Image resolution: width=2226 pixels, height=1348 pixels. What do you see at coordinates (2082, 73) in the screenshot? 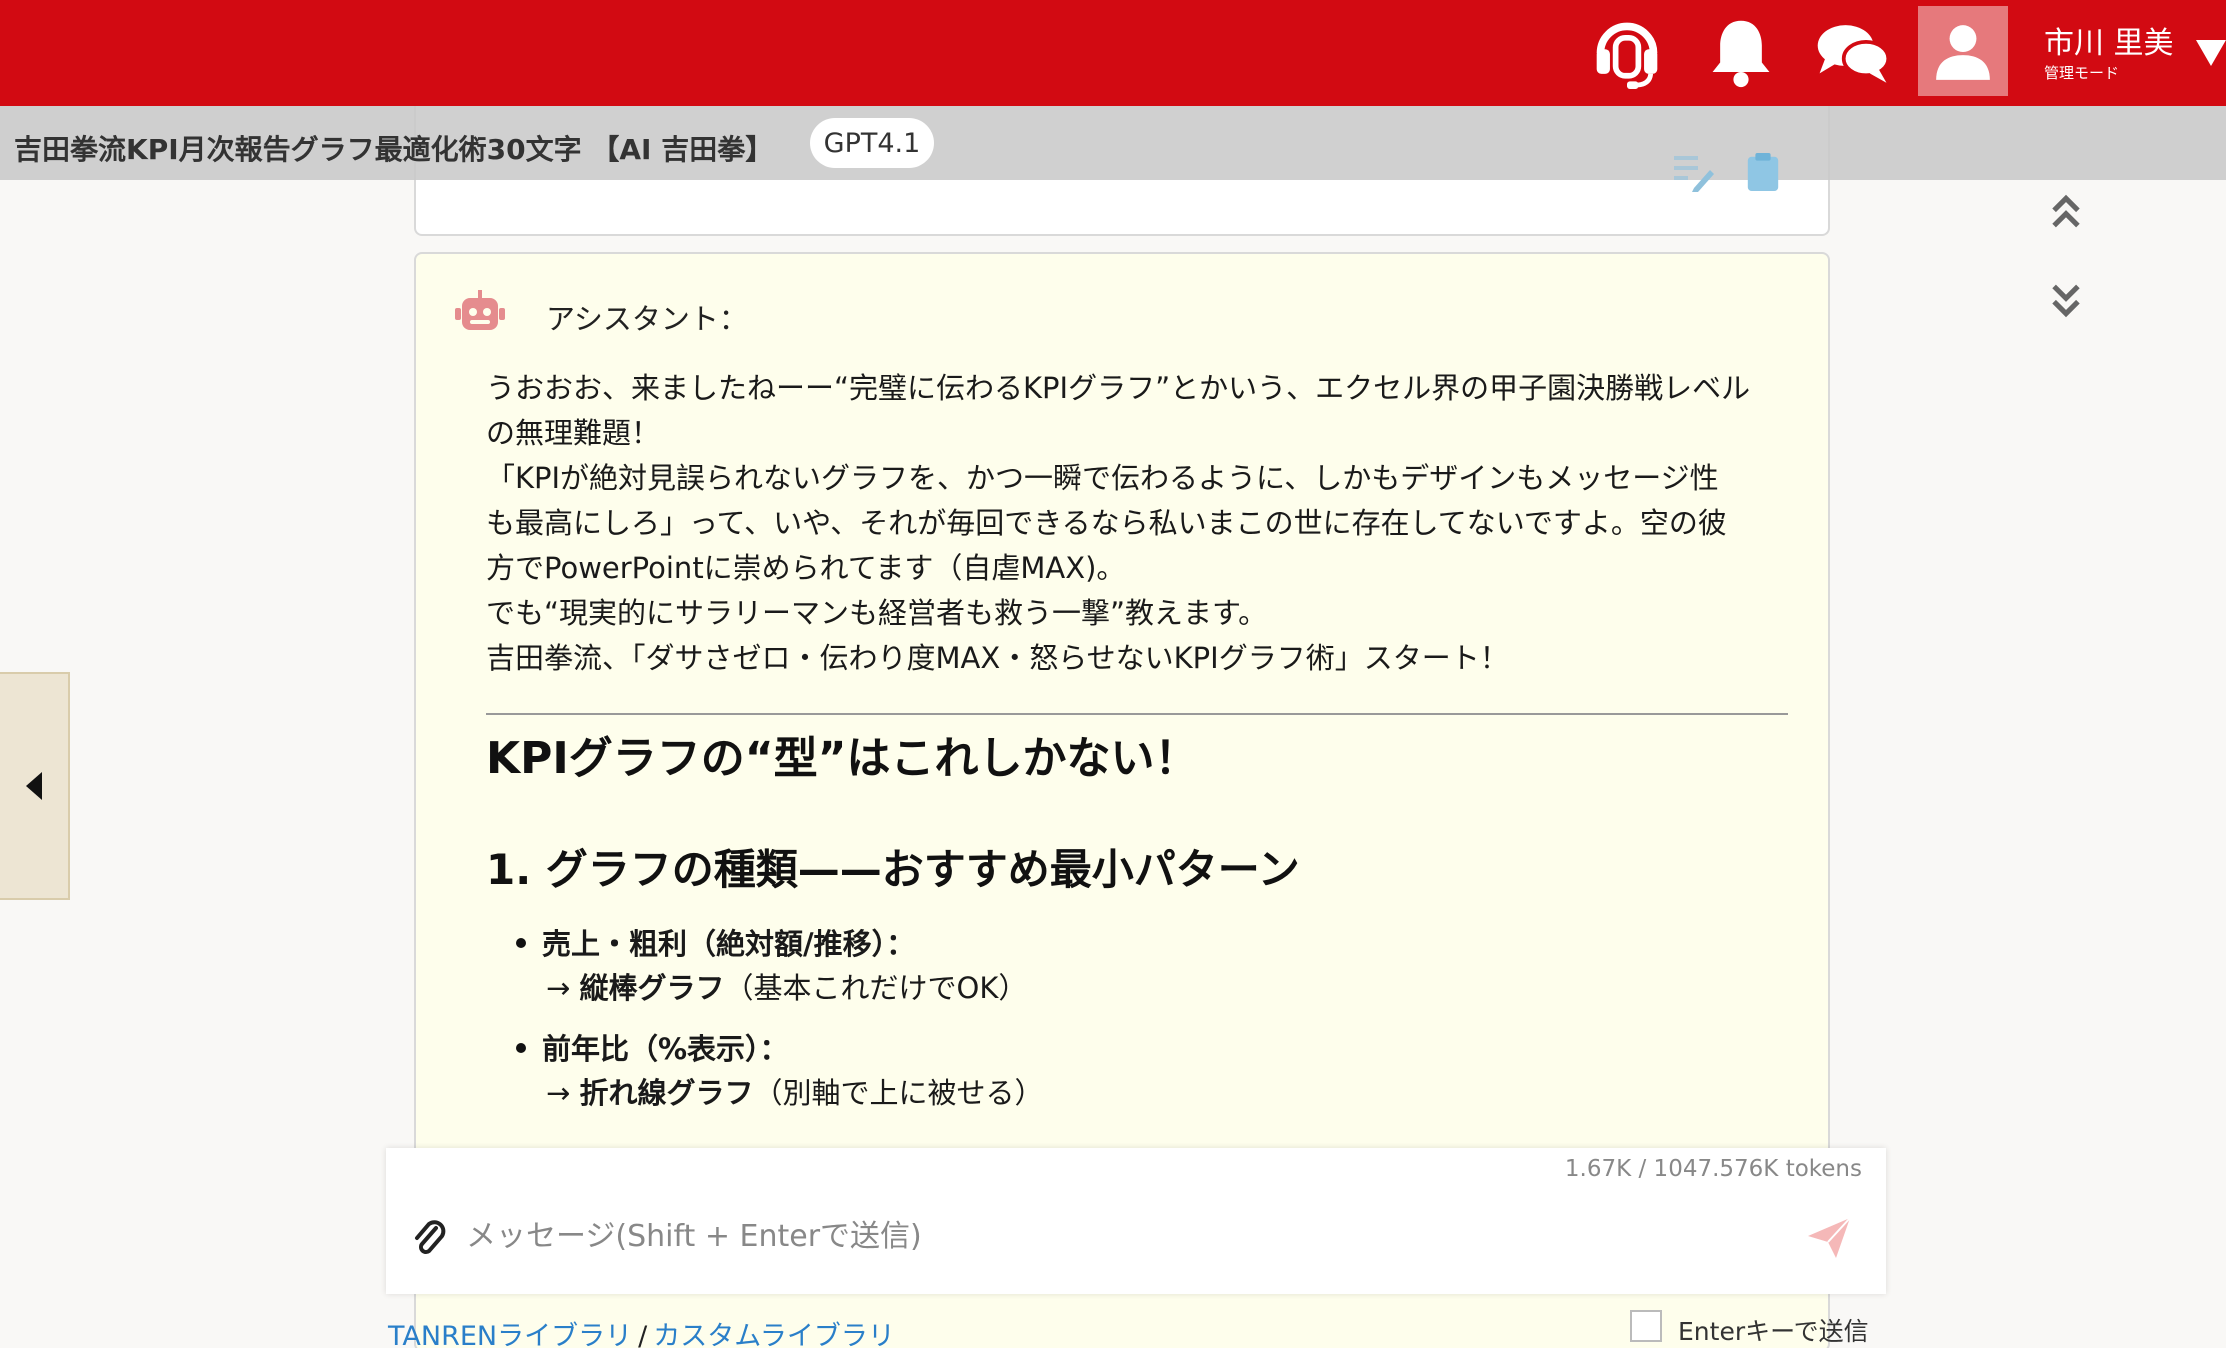
I see `user-mode-label: 管理モード` at bounding box center [2082, 73].